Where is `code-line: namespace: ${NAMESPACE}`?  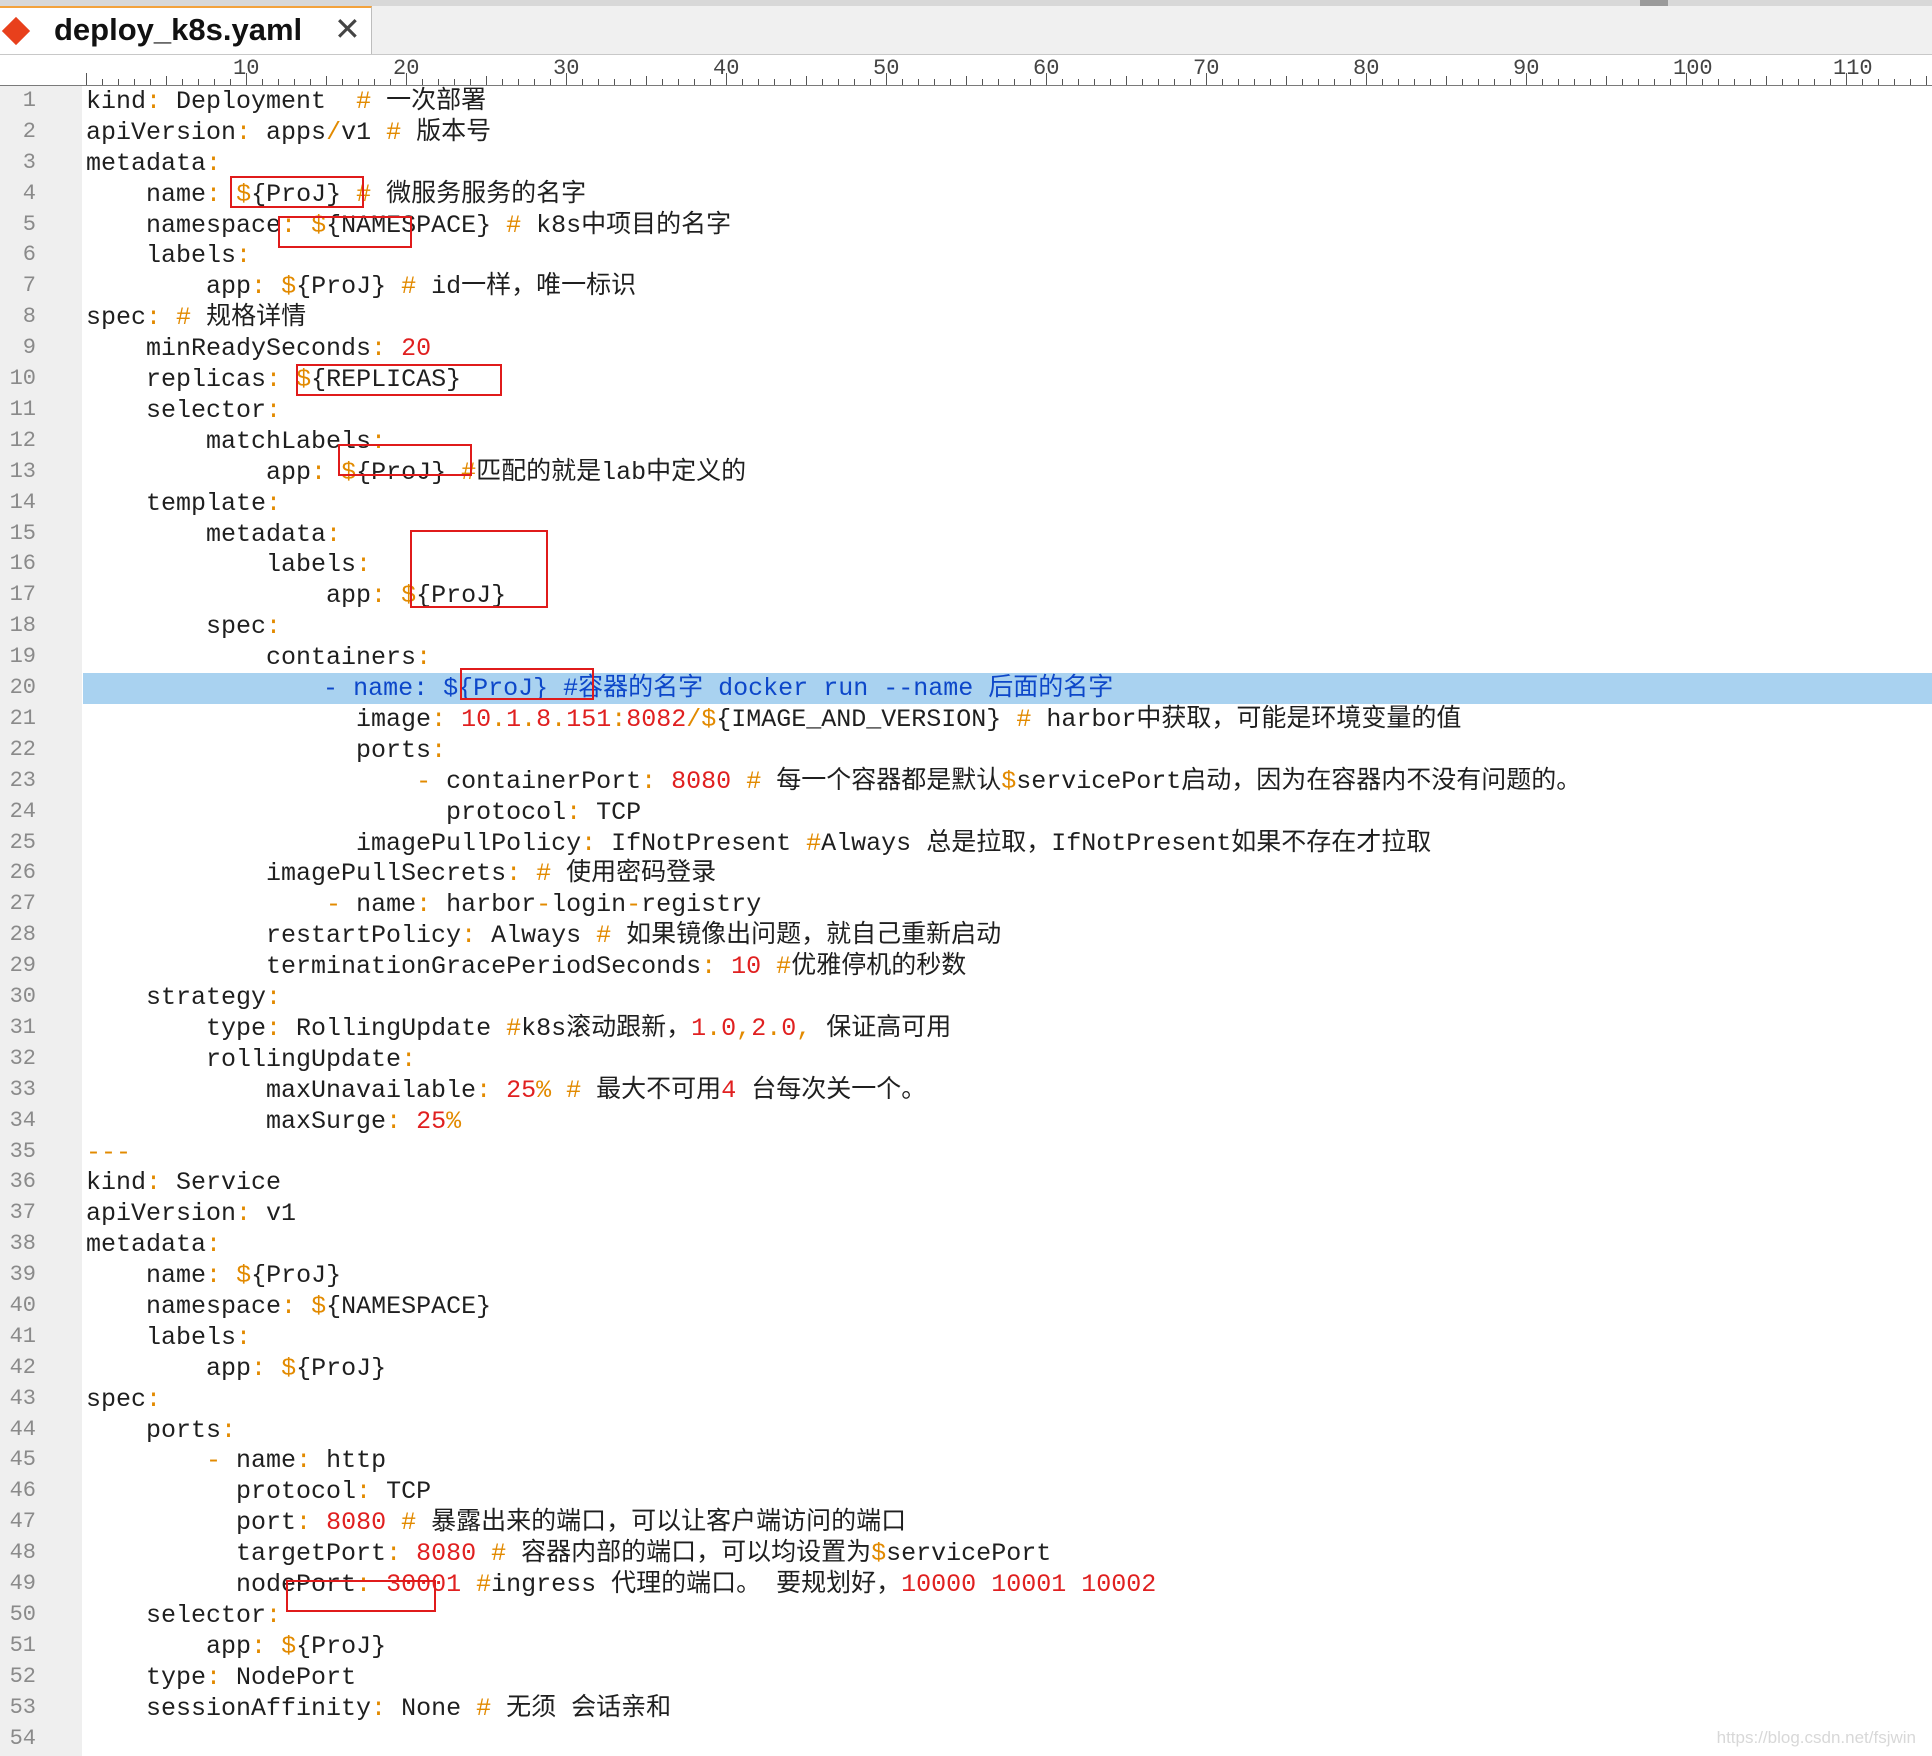
code-line: namespace: ${NAMESPACE} is located at coordinates (1009, 1306).